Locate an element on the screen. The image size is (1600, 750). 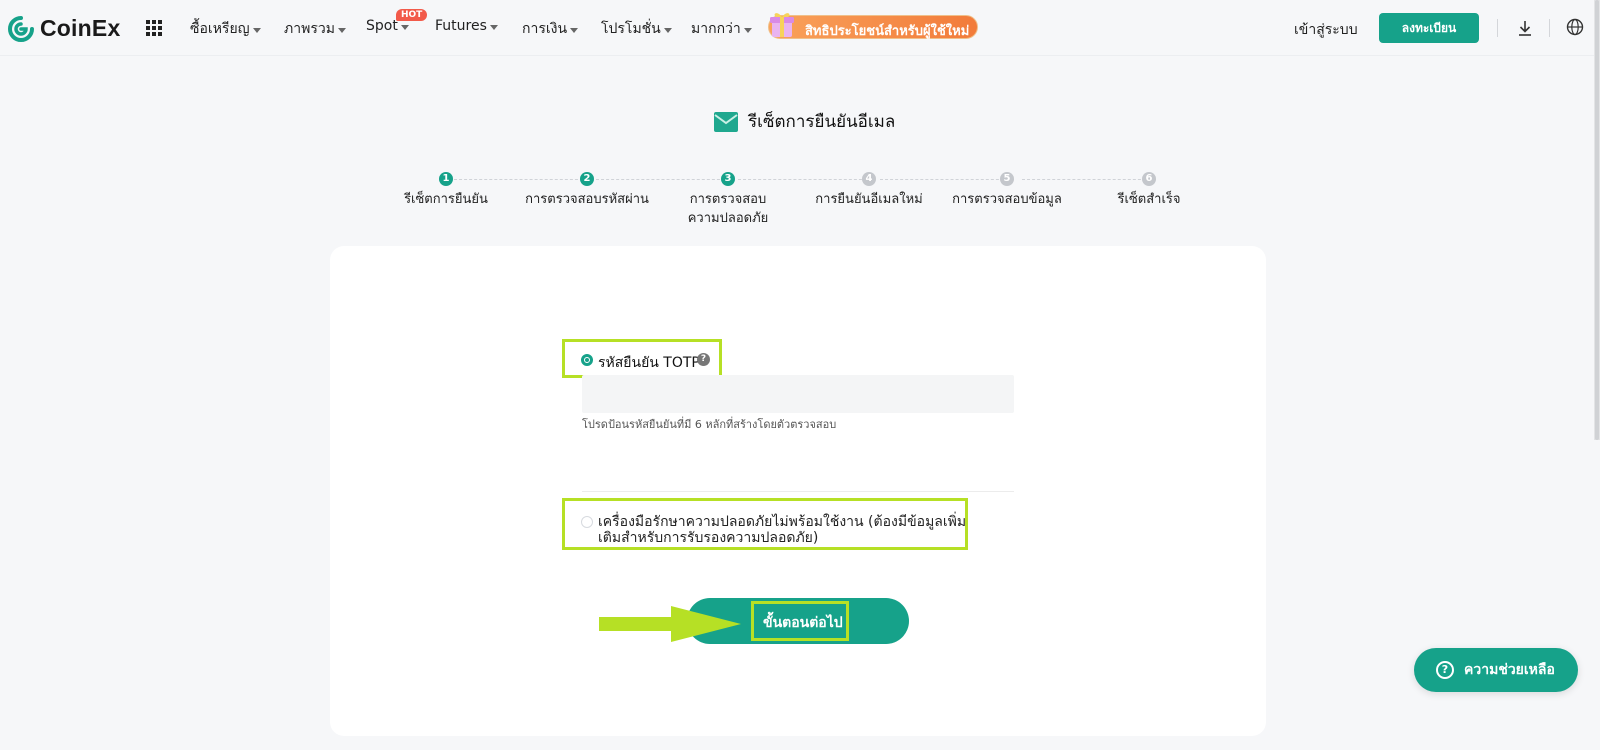
step-number: 6 is located at coordinates (1149, 179).